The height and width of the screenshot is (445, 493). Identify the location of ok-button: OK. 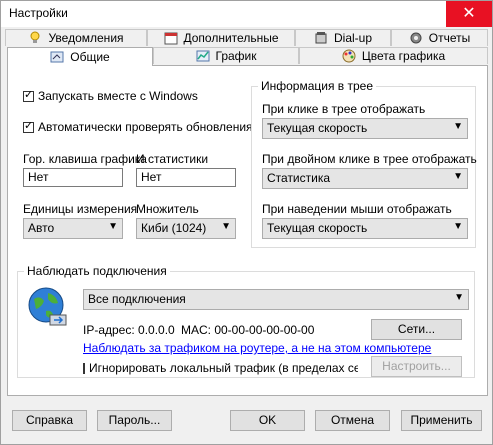
(267, 420).